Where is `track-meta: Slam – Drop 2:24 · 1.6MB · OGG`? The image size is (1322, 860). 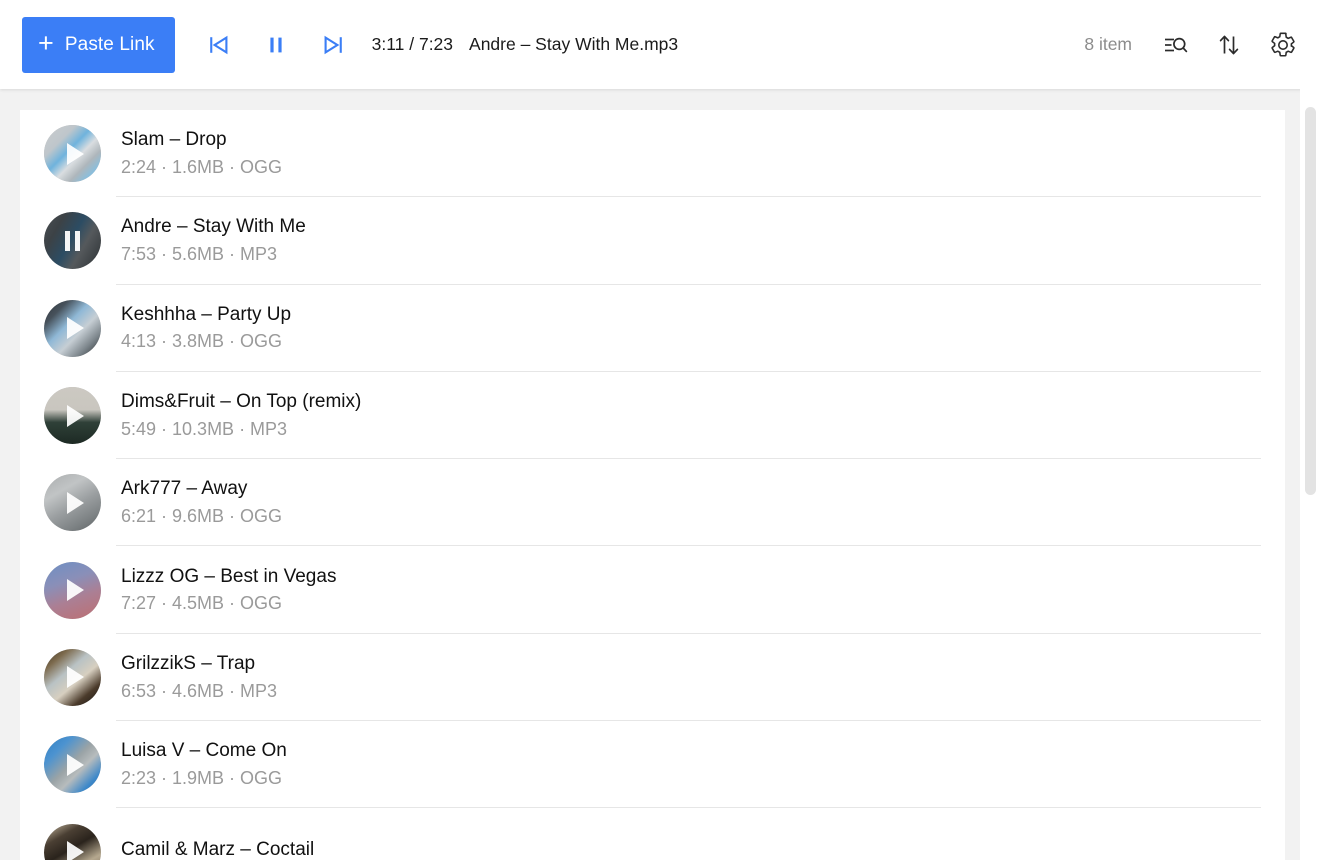 track-meta: Slam – Drop 2:24 · 1.6MB · OGG is located at coordinates (201, 153).